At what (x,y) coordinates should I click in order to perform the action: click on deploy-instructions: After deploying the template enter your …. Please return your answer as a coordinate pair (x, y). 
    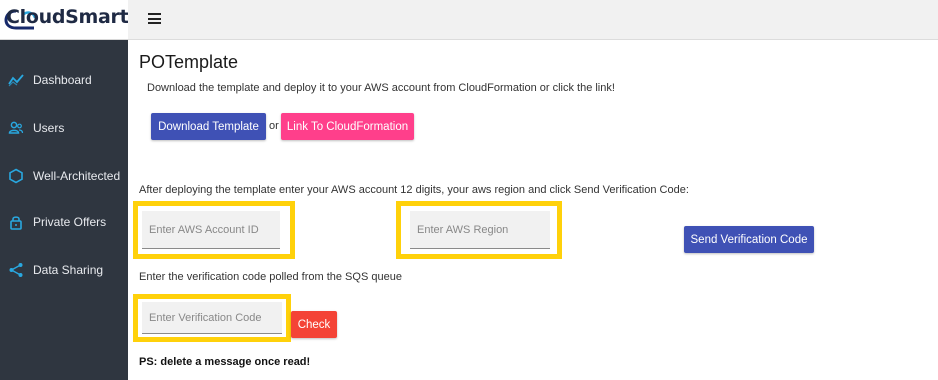
    Looking at the image, I should click on (414, 190).